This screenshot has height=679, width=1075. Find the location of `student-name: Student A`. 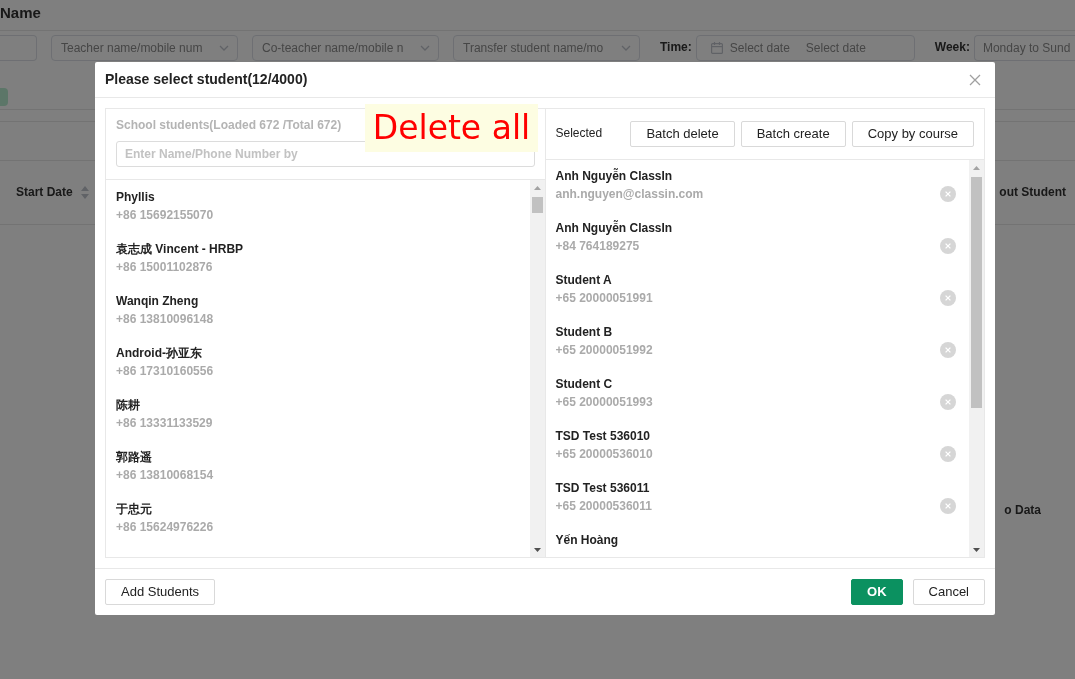

student-name: Student A is located at coordinates (583, 280).